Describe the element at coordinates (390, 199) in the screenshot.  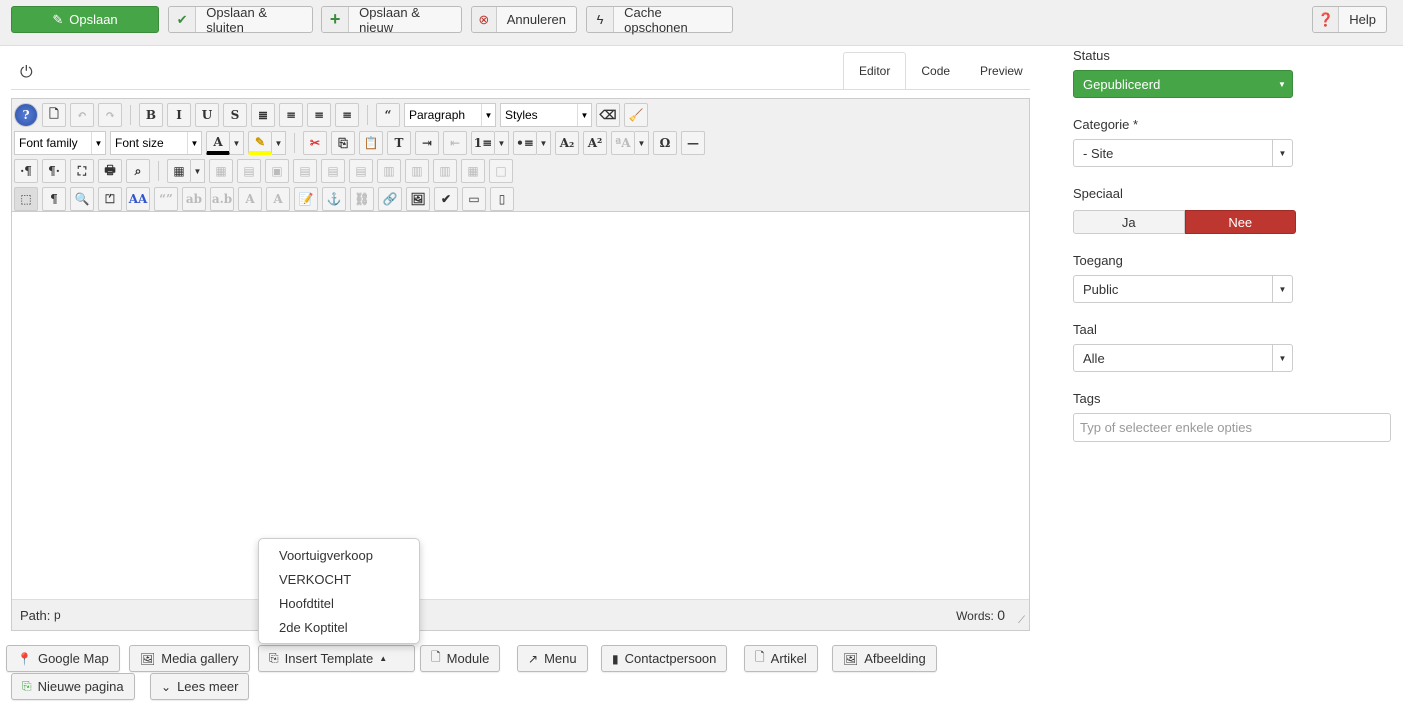
I see `link-icon: 🔗` at that location.